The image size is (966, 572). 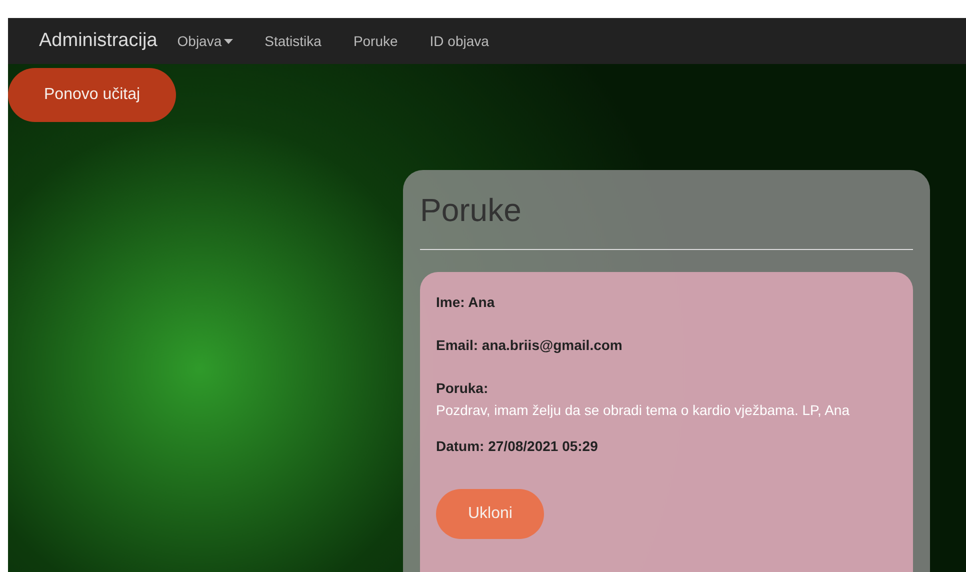 I want to click on nav-link: Objava, so click(x=205, y=41).